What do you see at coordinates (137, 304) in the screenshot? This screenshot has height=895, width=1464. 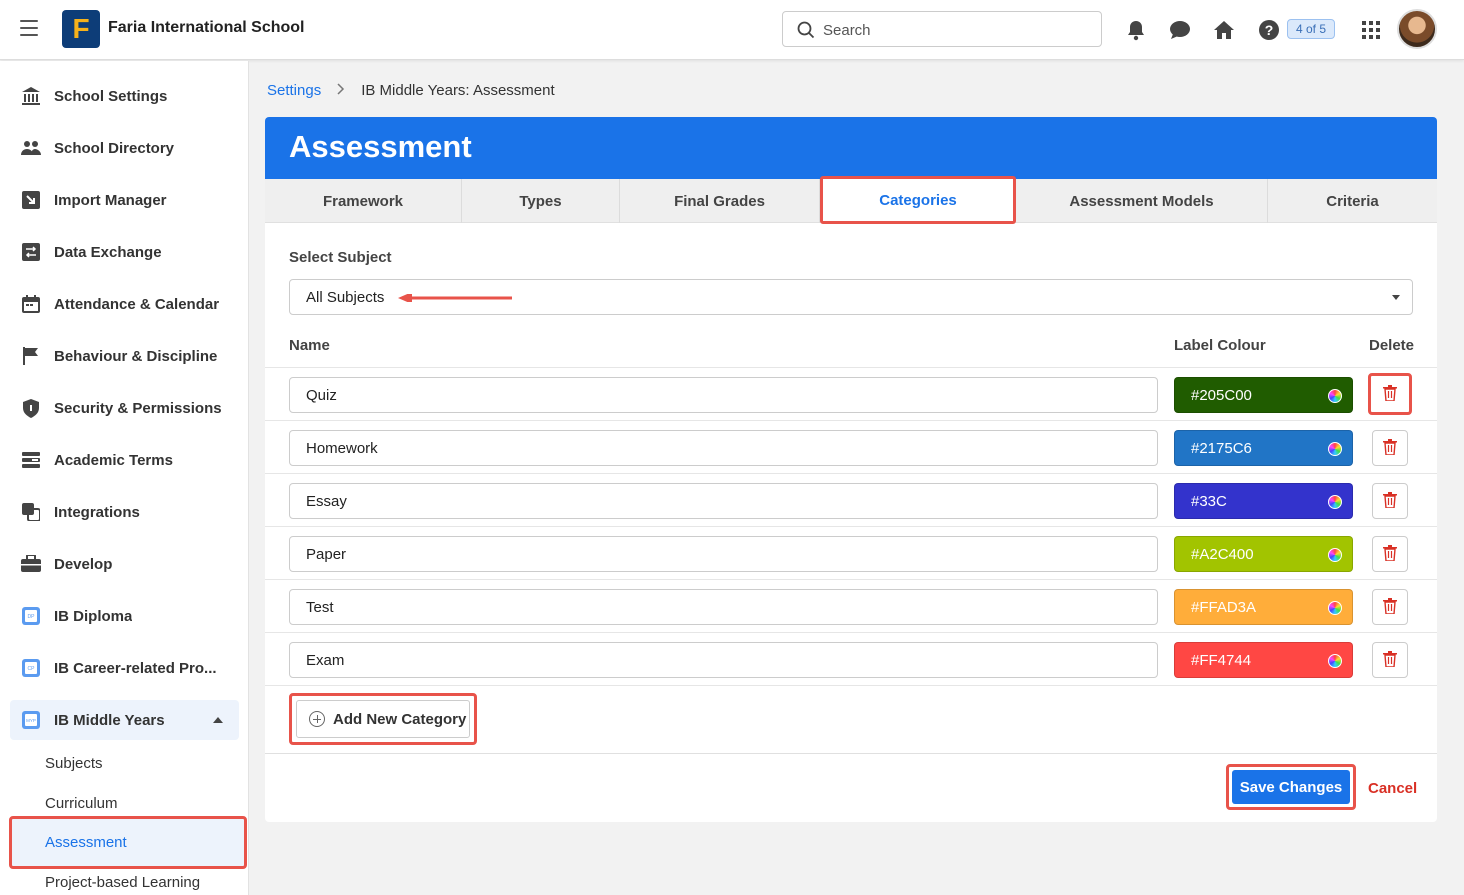 I see `sidebar-item-label: Attendance & Calendar` at bounding box center [137, 304].